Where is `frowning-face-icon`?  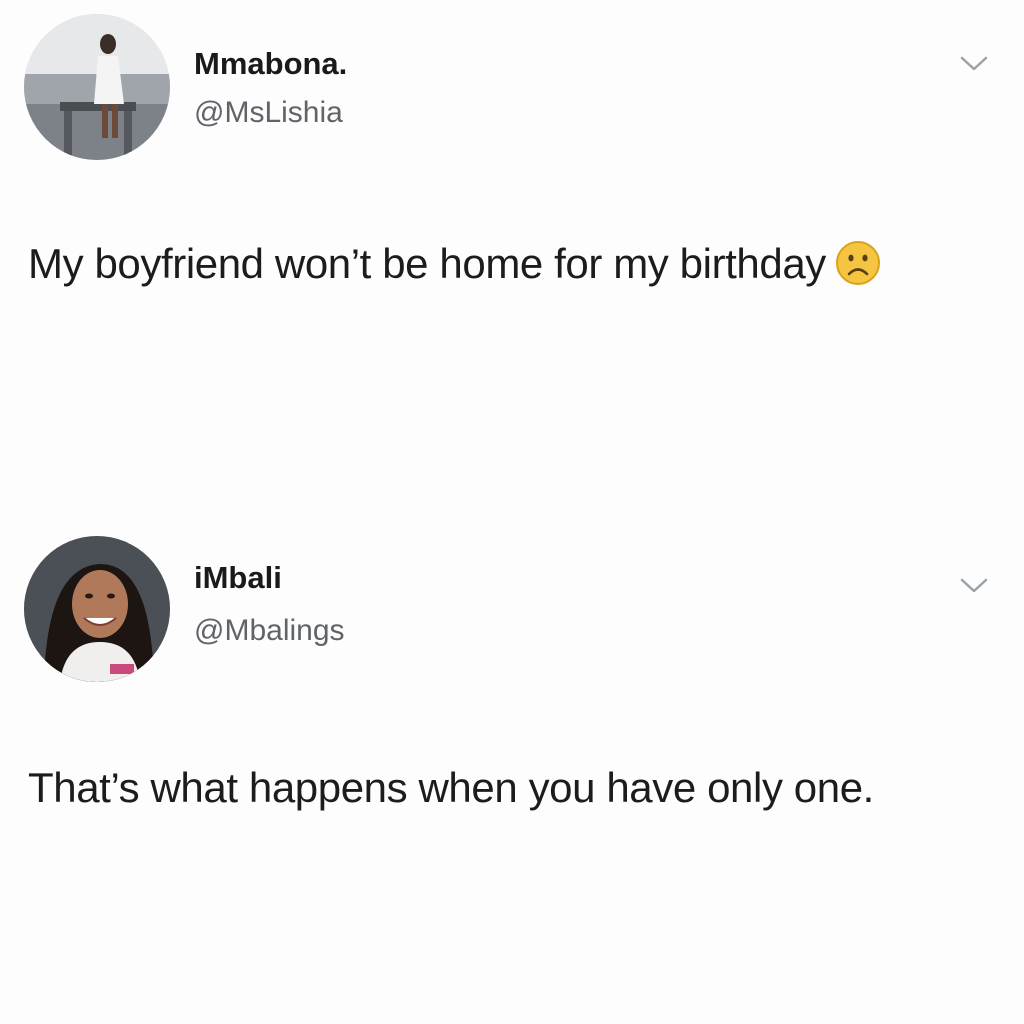 frowning-face-icon is located at coordinates (857, 262).